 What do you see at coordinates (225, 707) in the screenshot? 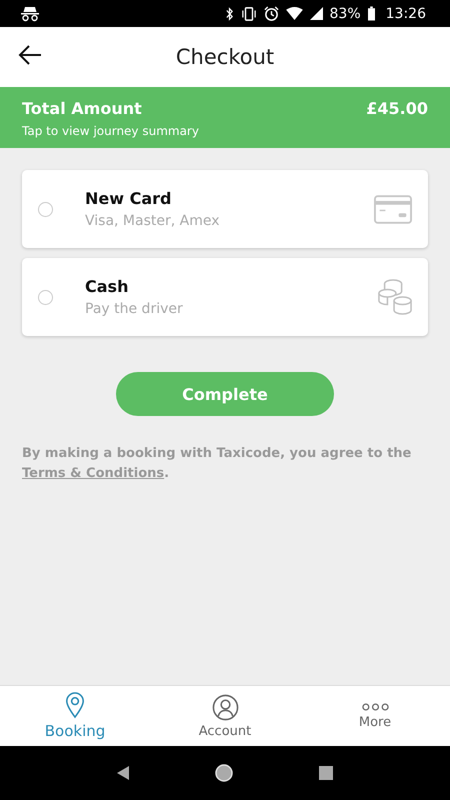
I see `user-icon` at bounding box center [225, 707].